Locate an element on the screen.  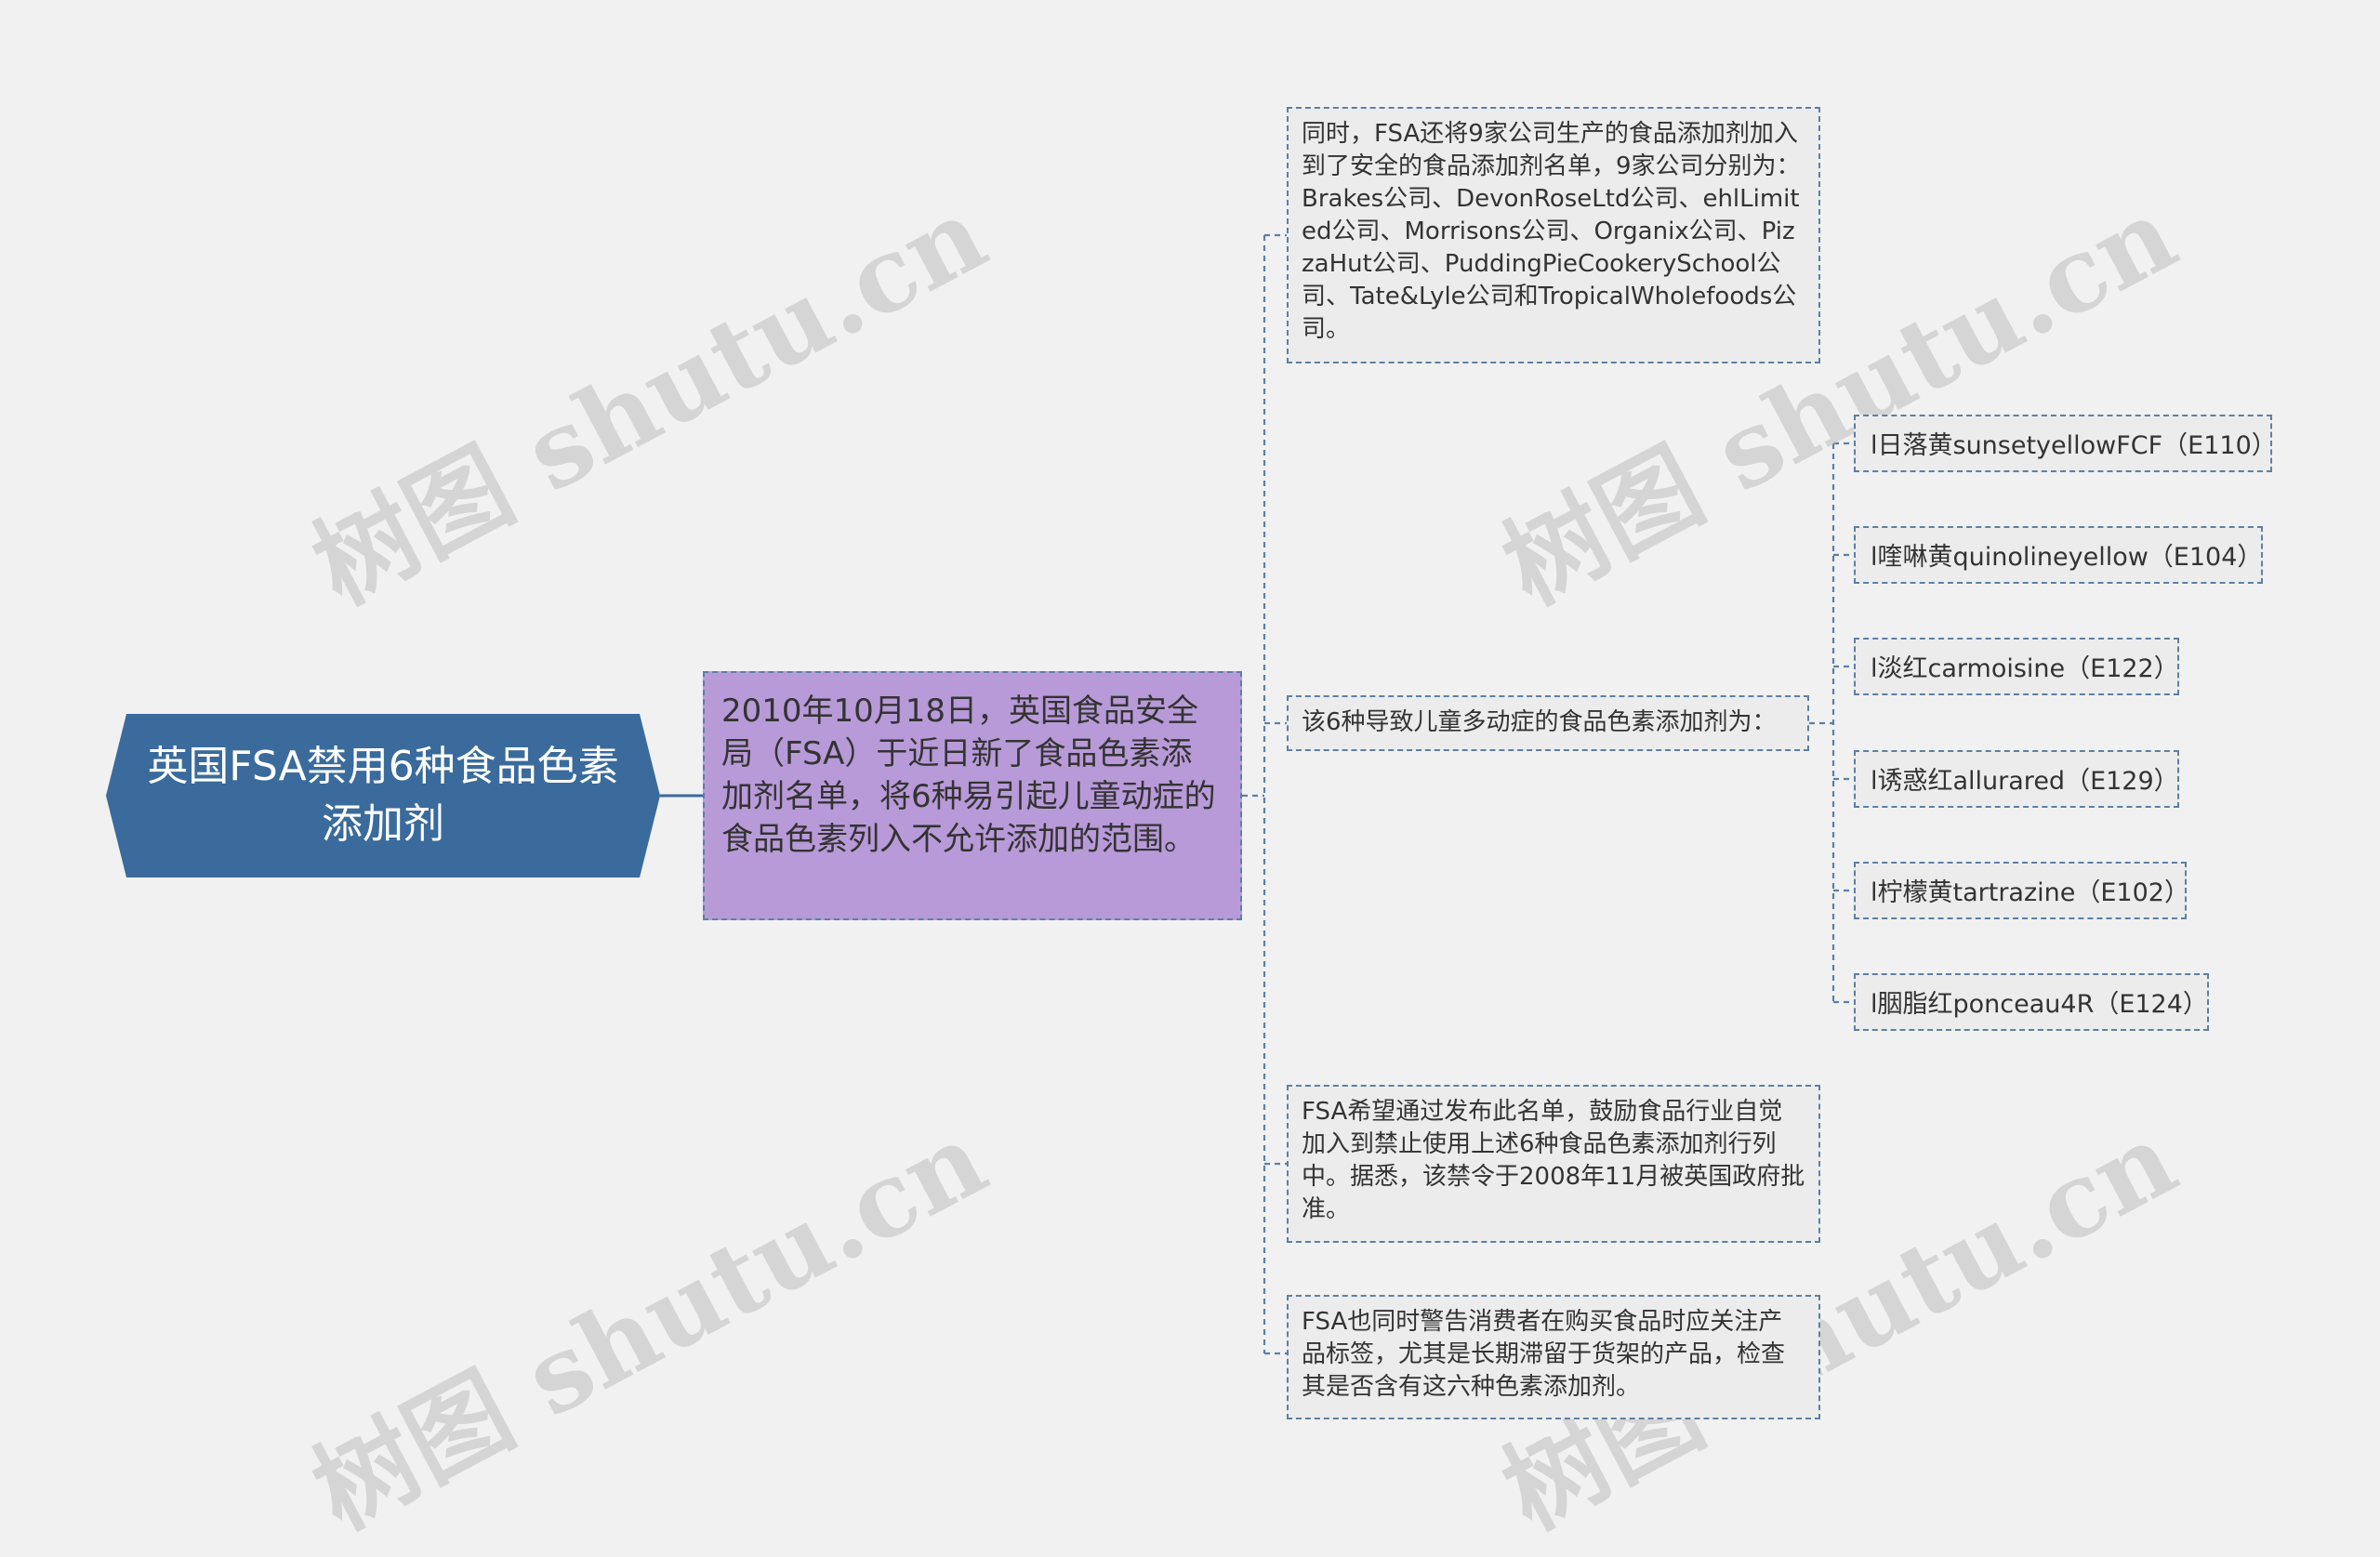
additive-leaf: l诱惑红allurared（E129） is located at coordinates (2016, 779).